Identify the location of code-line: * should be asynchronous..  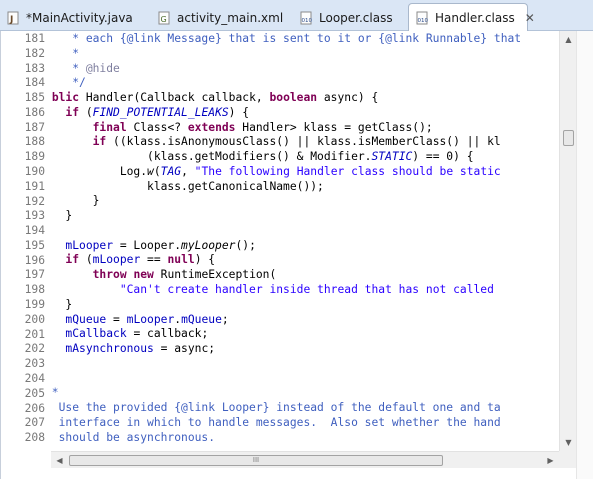
(286, 438).